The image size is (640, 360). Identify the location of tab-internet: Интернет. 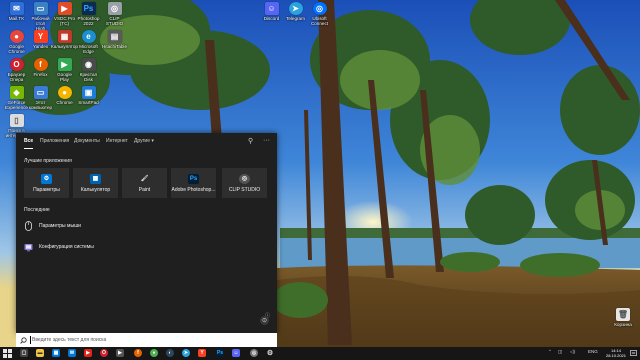
(117, 142).